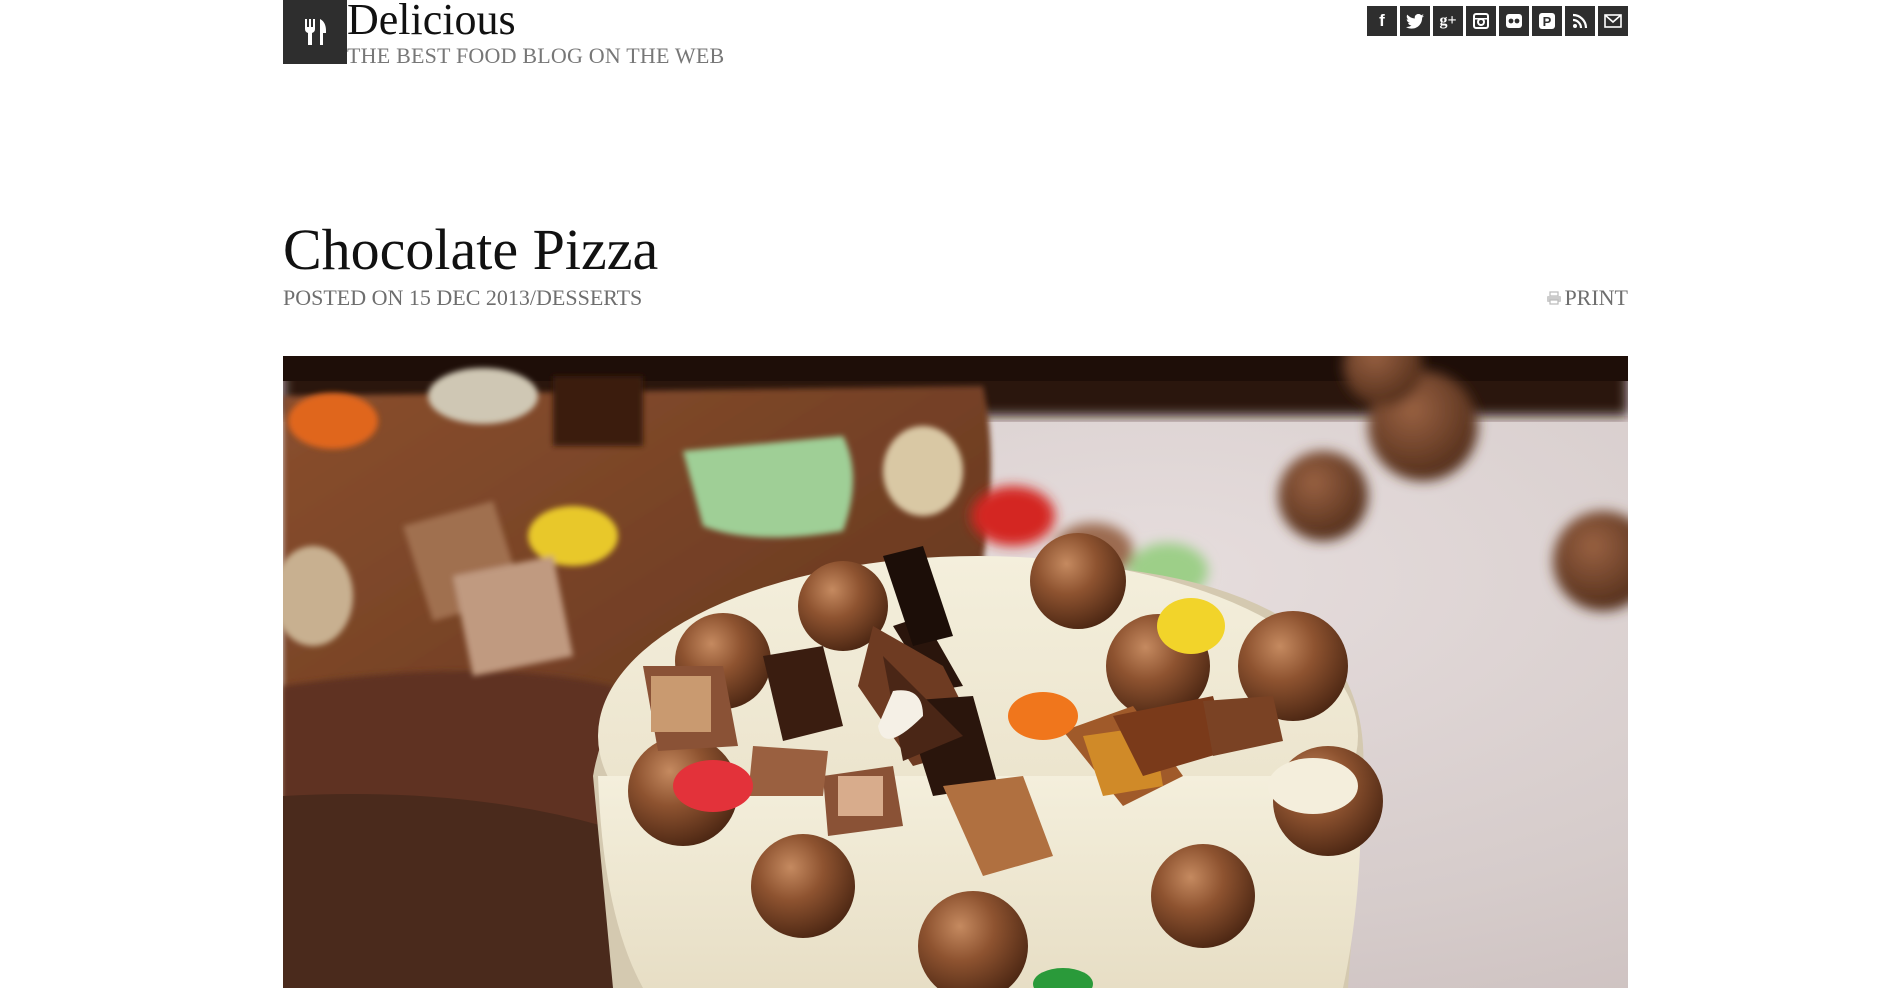  I want to click on pinterest-icon: P, so click(1547, 21).